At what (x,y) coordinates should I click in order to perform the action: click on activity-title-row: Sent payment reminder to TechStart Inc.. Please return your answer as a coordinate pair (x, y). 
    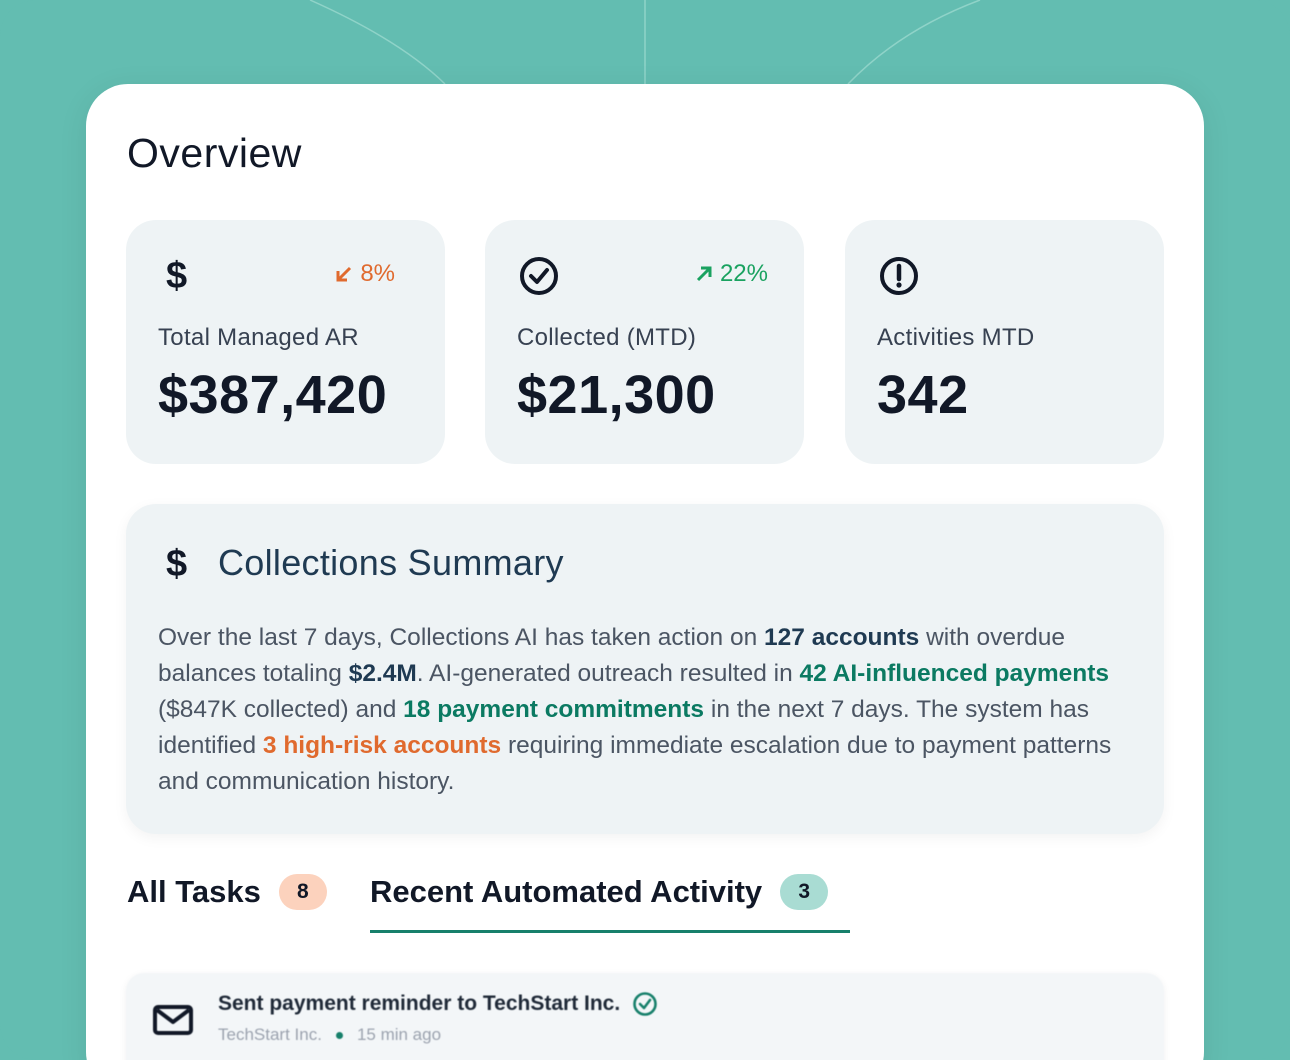
    Looking at the image, I should click on (438, 1004).